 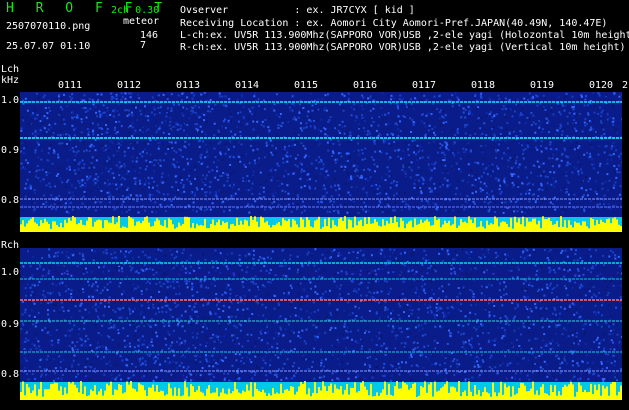 I want to click on lch-tick-0-8: 0.8, so click(x=10, y=200).